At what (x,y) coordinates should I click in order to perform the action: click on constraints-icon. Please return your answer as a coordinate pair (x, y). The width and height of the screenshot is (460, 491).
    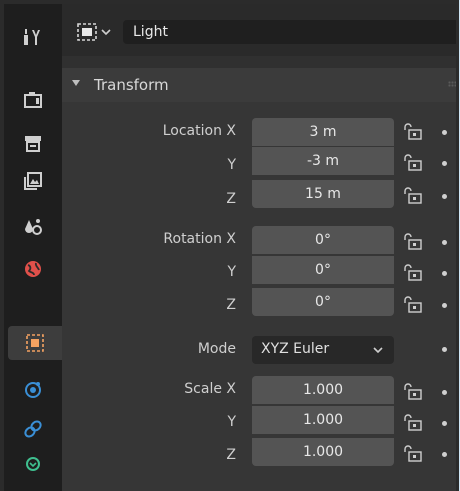
    Looking at the image, I should click on (33, 429).